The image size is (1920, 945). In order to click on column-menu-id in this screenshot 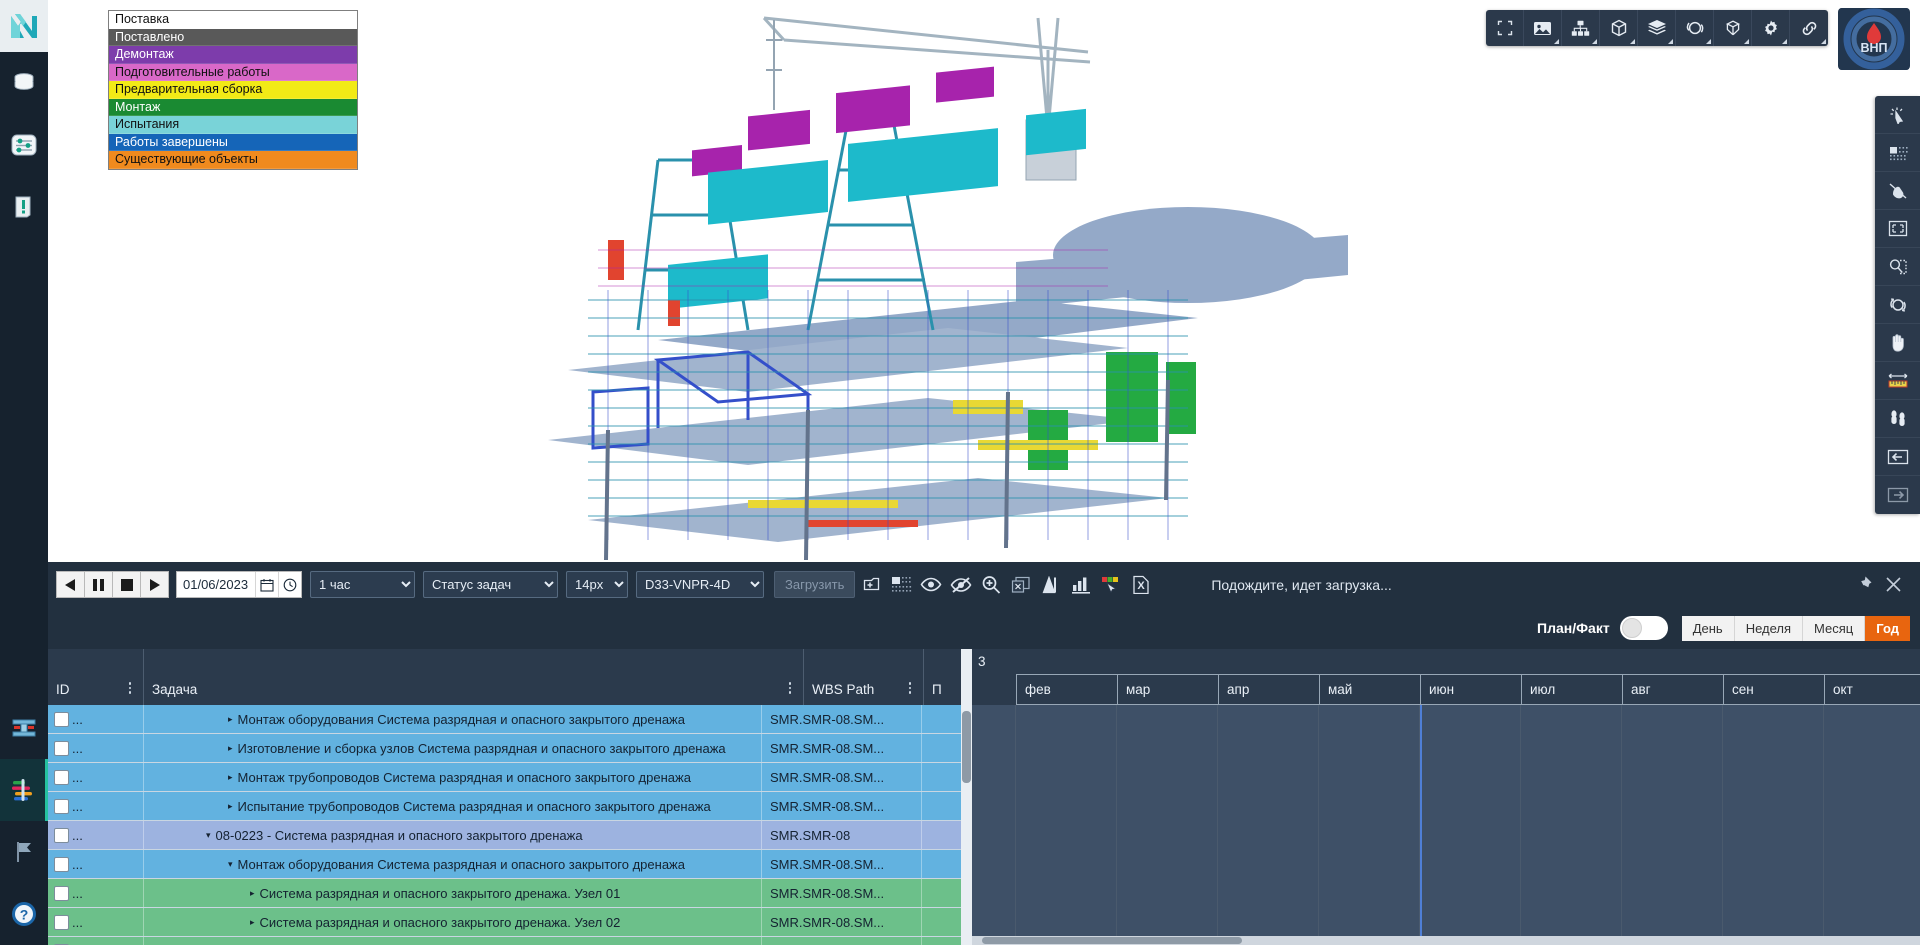, I will do `click(130, 688)`.